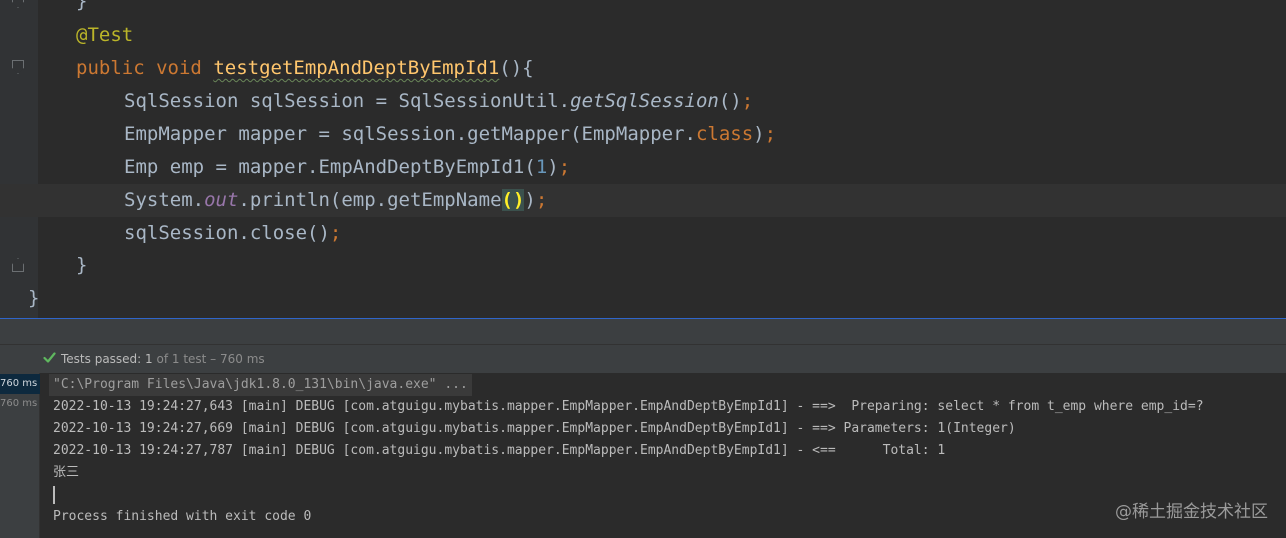  Describe the element at coordinates (20, 455) in the screenshot. I see `test-tree: 760 ms 760 ms` at that location.